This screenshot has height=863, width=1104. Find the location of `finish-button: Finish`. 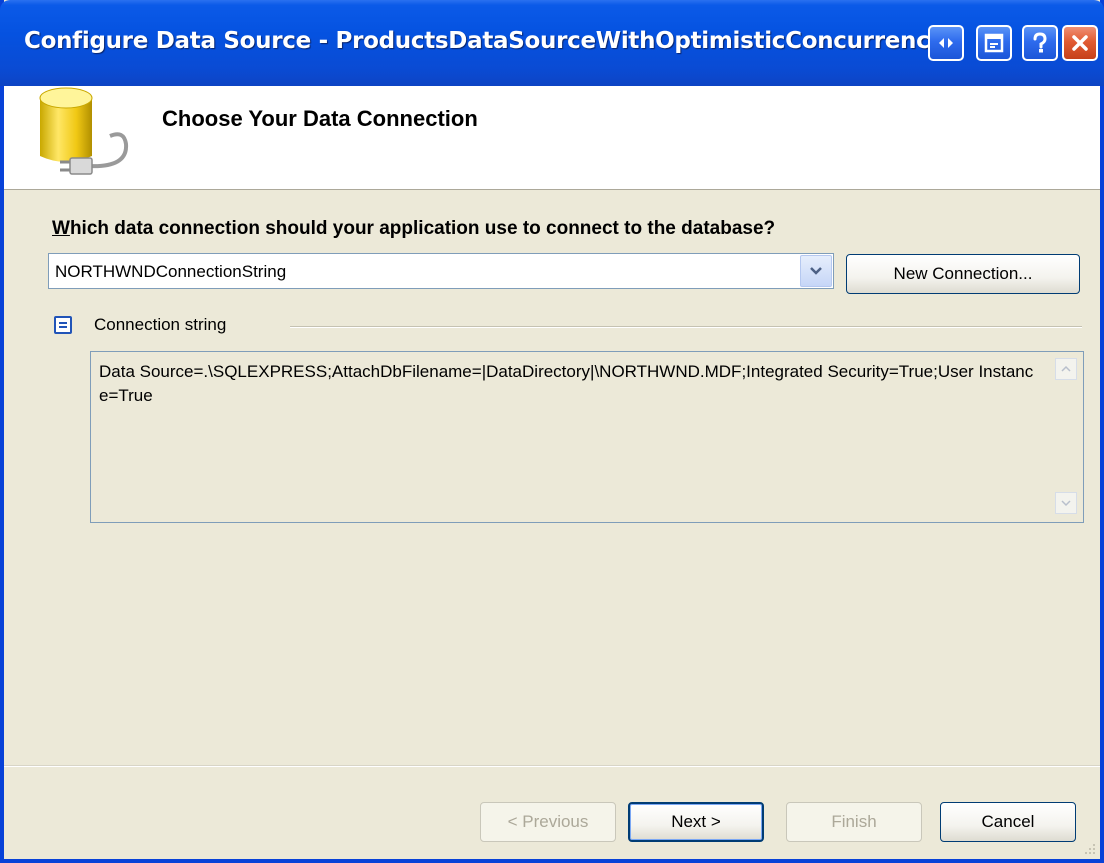

finish-button: Finish is located at coordinates (854, 822).